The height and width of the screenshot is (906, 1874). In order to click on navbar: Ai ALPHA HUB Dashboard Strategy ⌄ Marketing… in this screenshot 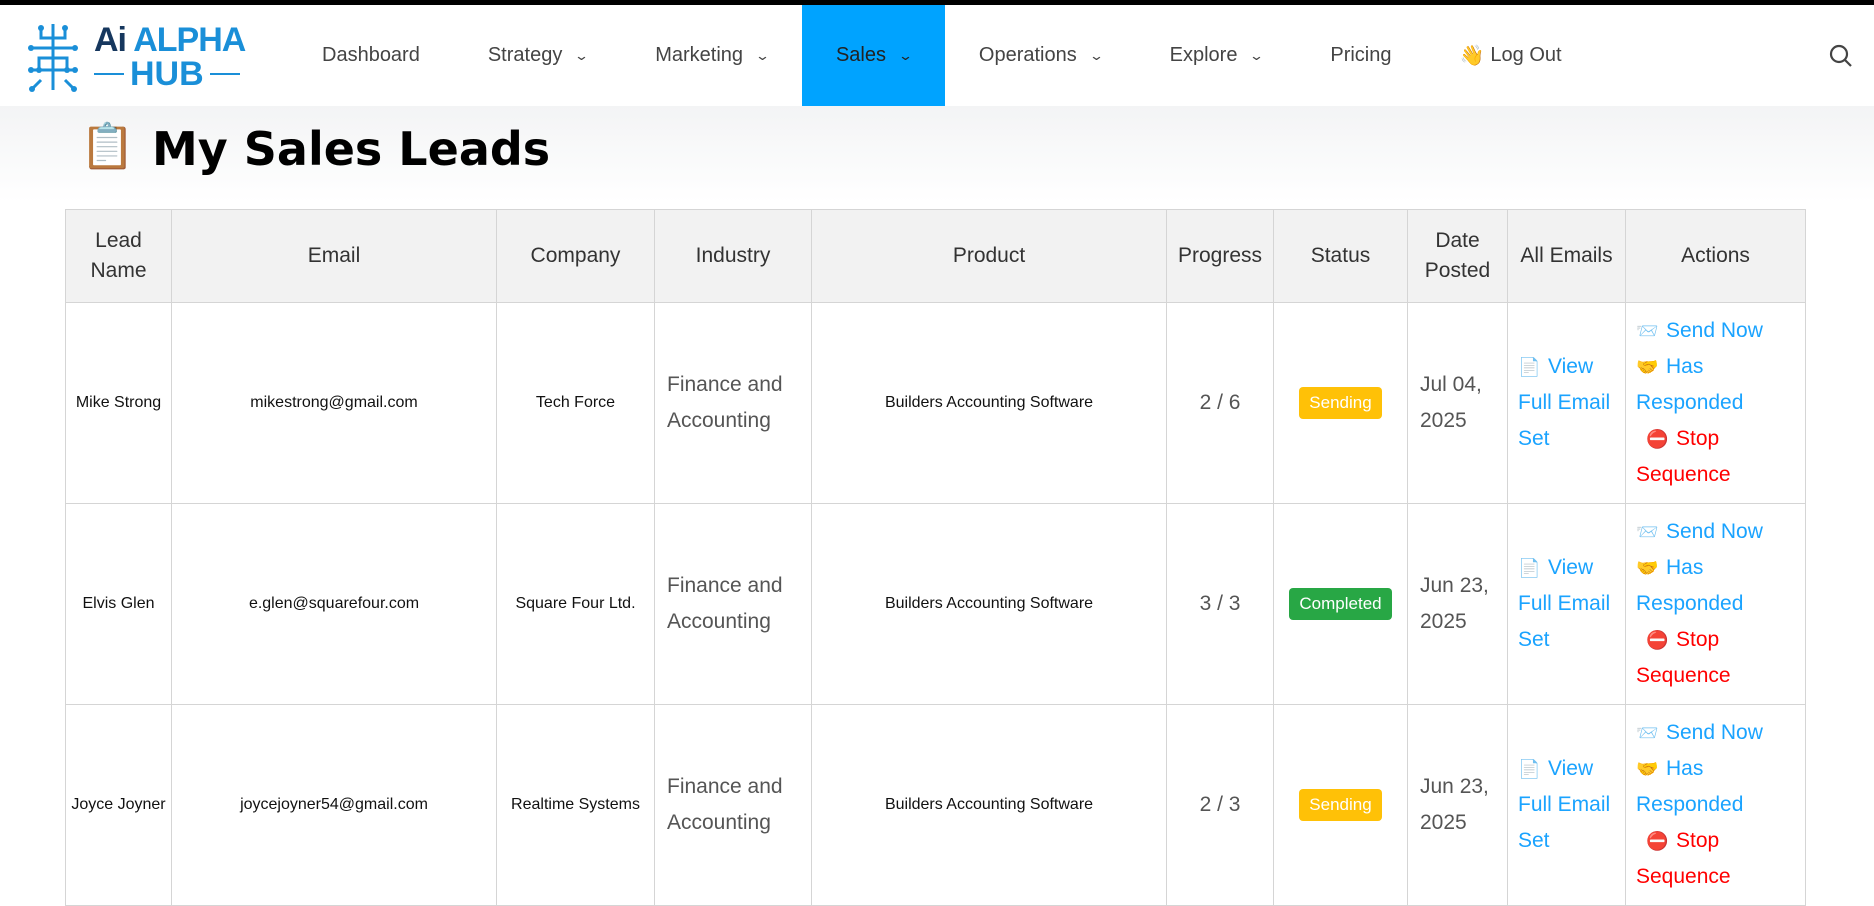, I will do `click(937, 55)`.